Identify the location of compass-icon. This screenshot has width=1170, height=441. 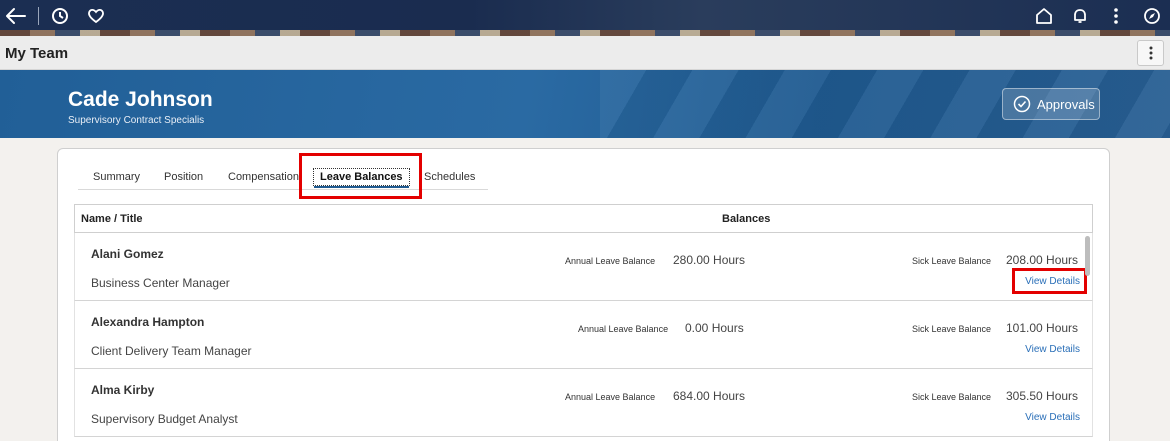
(1152, 16).